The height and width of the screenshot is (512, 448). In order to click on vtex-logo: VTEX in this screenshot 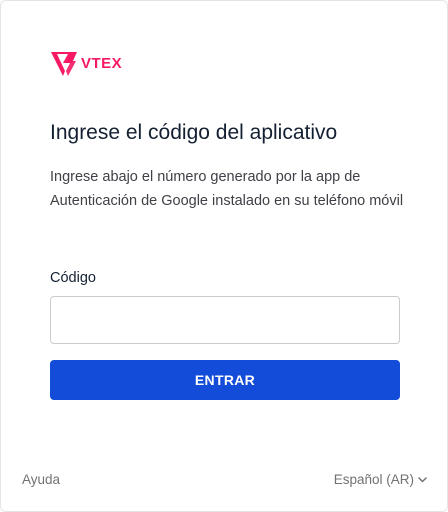, I will do `click(86, 64)`.